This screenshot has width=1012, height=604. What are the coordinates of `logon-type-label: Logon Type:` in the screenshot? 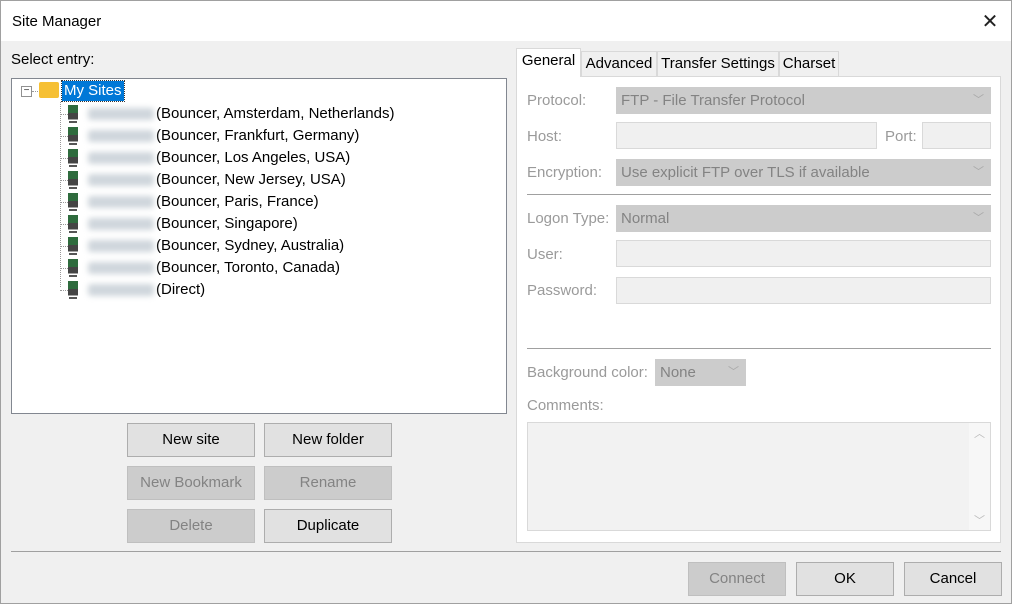 It's located at (568, 218).